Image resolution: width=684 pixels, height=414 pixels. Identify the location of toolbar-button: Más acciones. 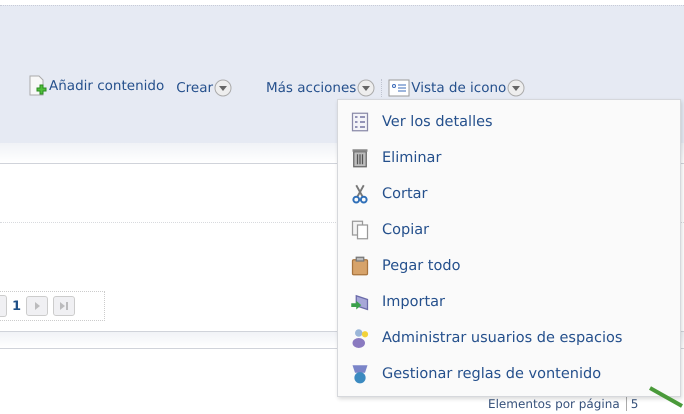
(321, 88).